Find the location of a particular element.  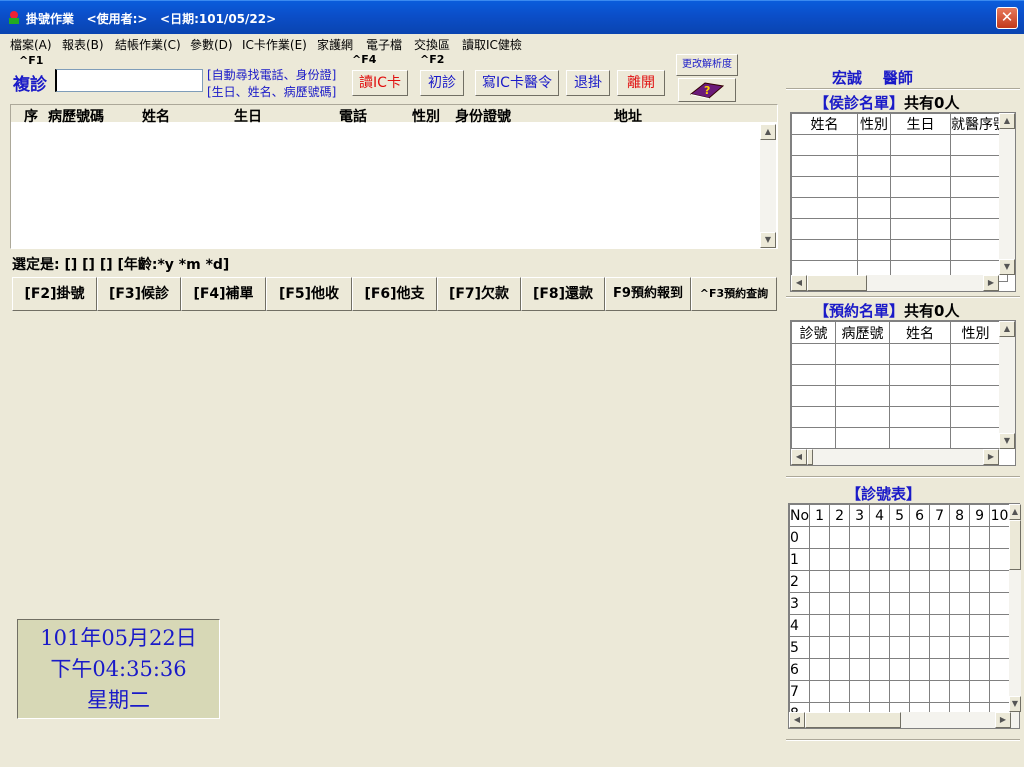

change-resolution-button: 更改解析度 is located at coordinates (707, 65).